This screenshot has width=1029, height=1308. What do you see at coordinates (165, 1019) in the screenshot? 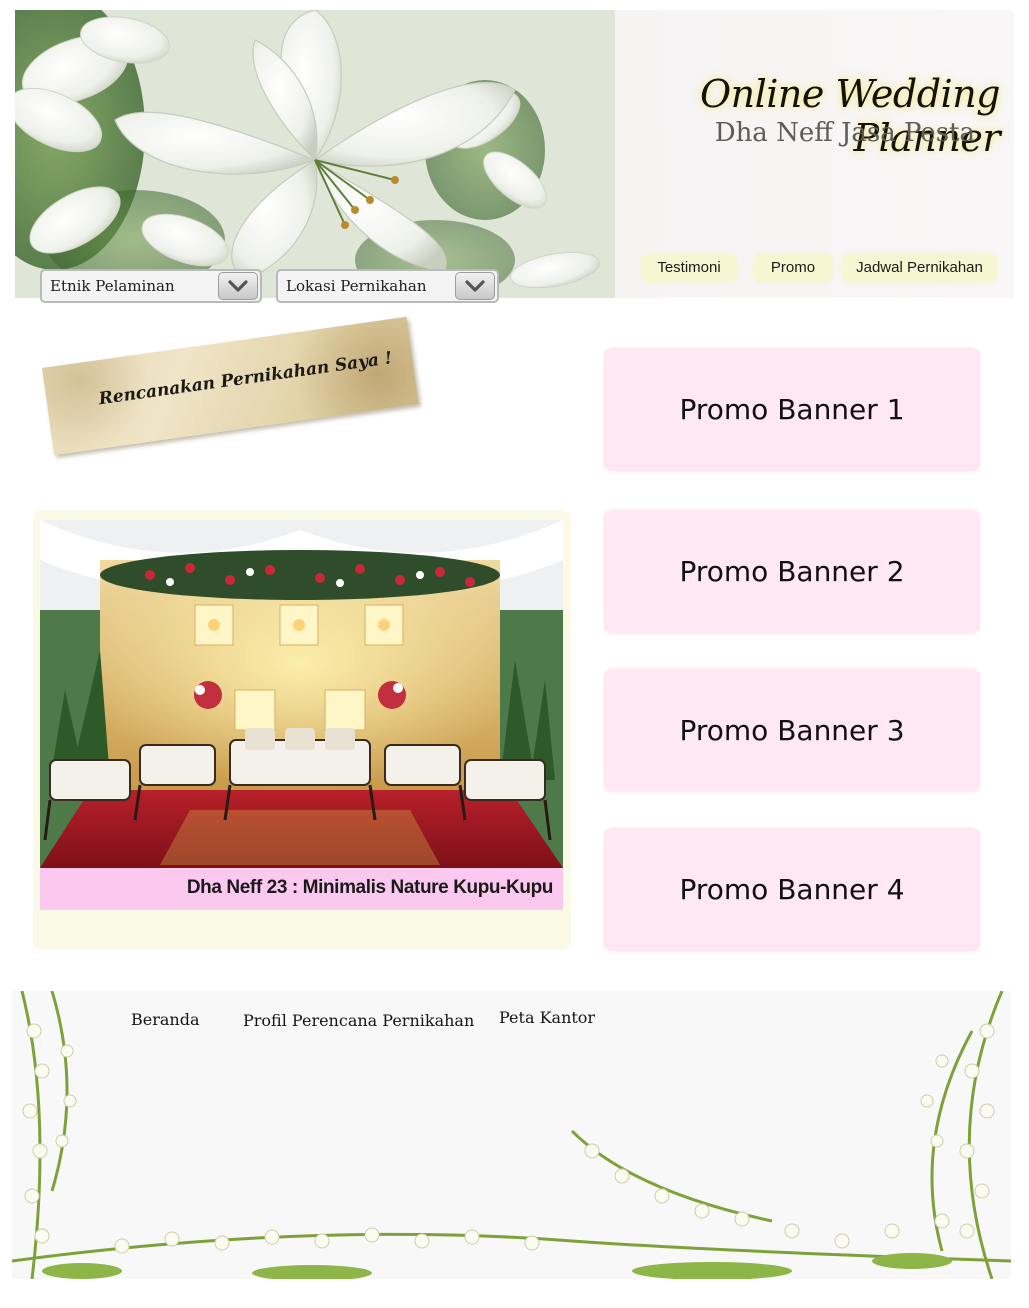
I see `footer-link-beranda: Beranda` at bounding box center [165, 1019].